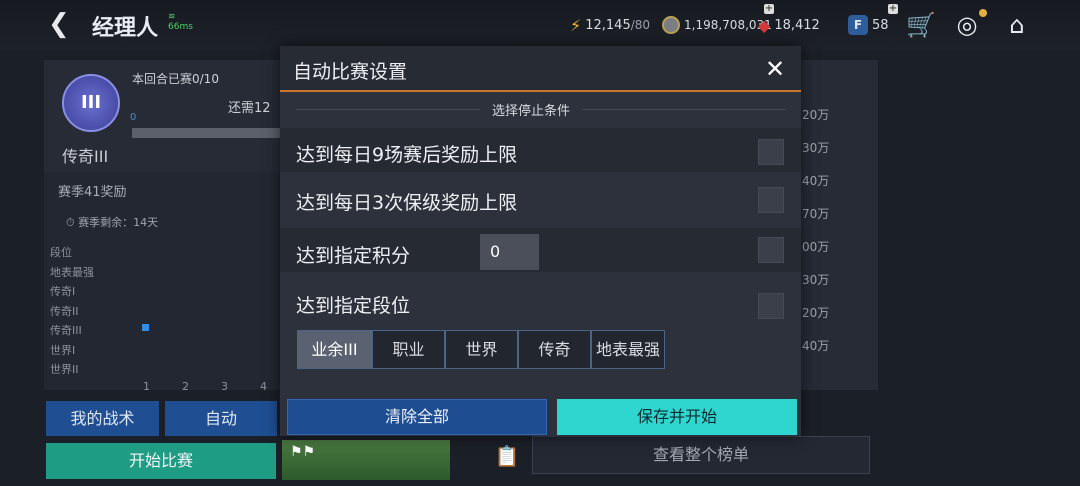 This screenshot has height=486, width=1080. I want to click on remain-text: 还需12, so click(249, 108).